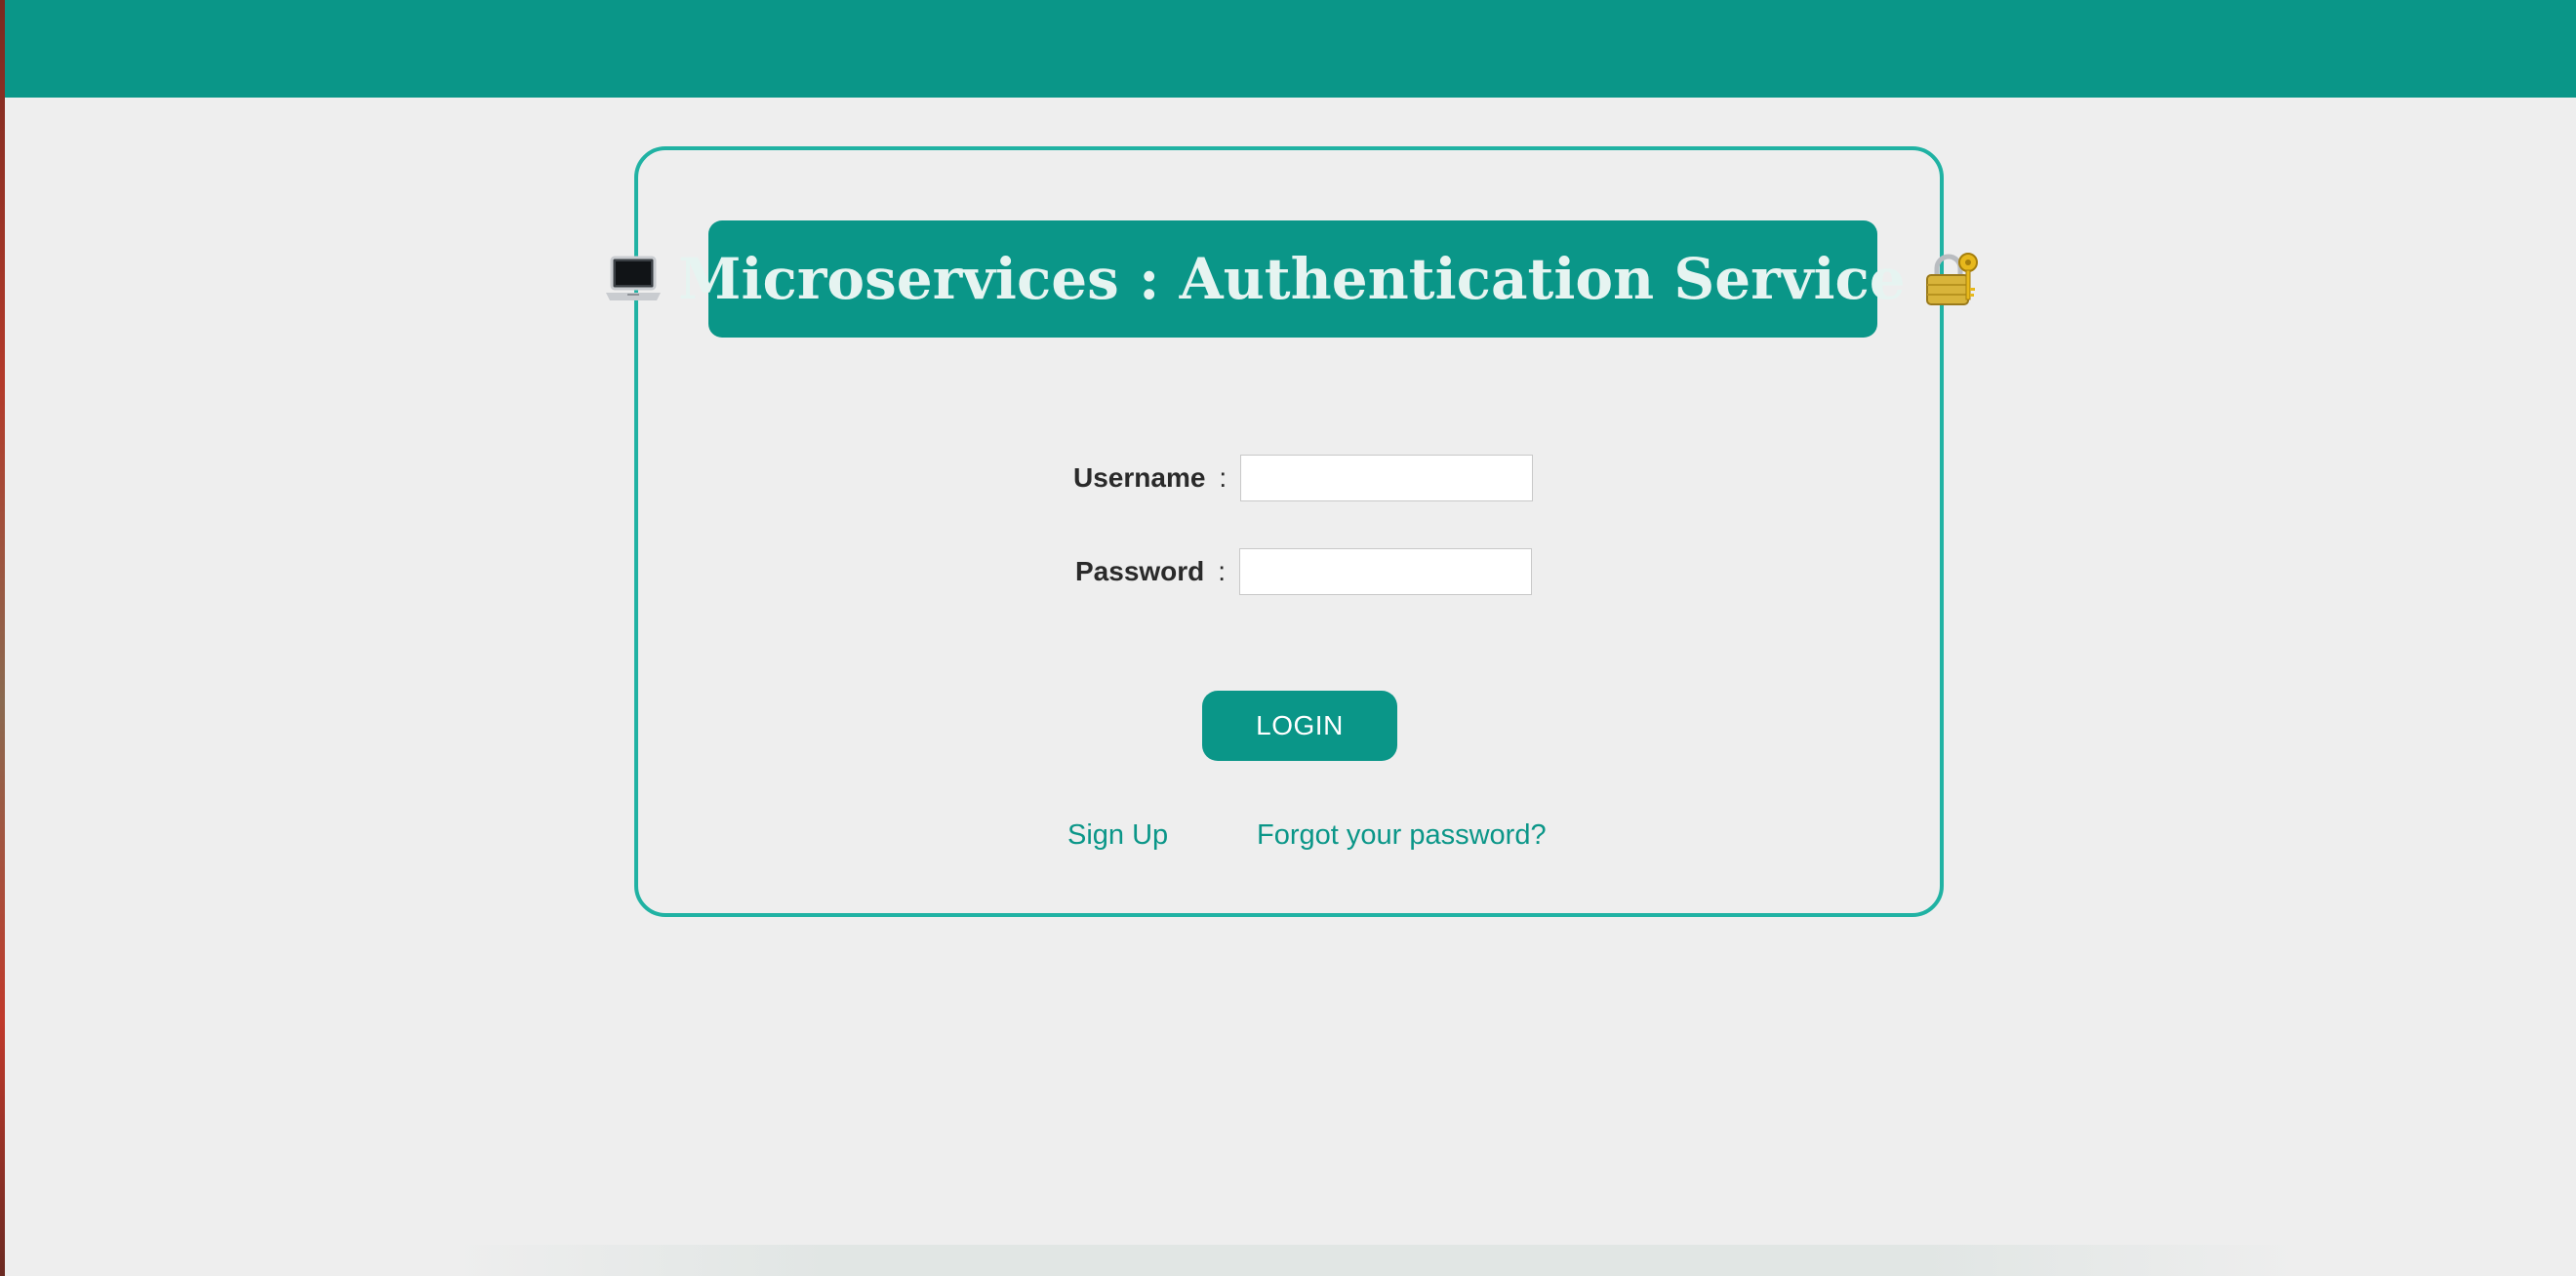 The image size is (2576, 1276). Describe the element at coordinates (1290, 49) in the screenshot. I see `top-navigation-bar` at that location.